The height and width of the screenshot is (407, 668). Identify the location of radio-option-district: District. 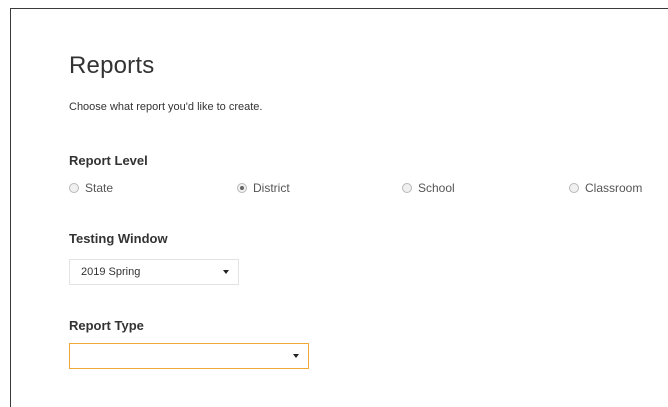
(263, 188).